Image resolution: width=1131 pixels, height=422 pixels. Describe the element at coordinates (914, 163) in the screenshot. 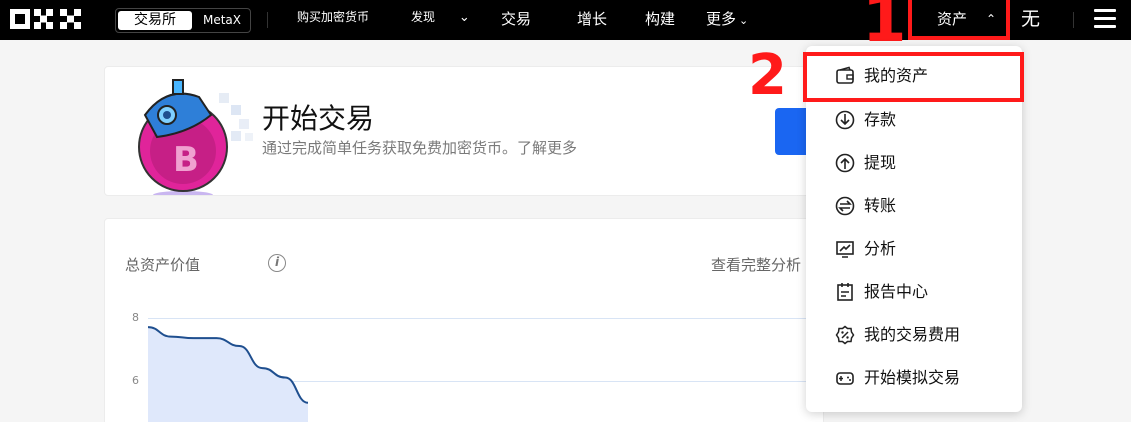

I see `menu-item-withdraw: 提现` at that location.